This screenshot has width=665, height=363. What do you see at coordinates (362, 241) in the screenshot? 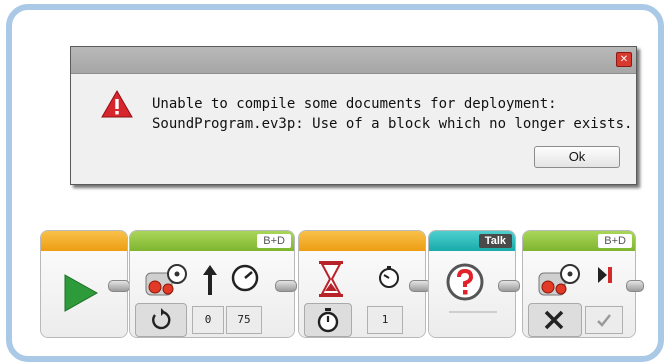
I see `wait-timer-header` at bounding box center [362, 241].